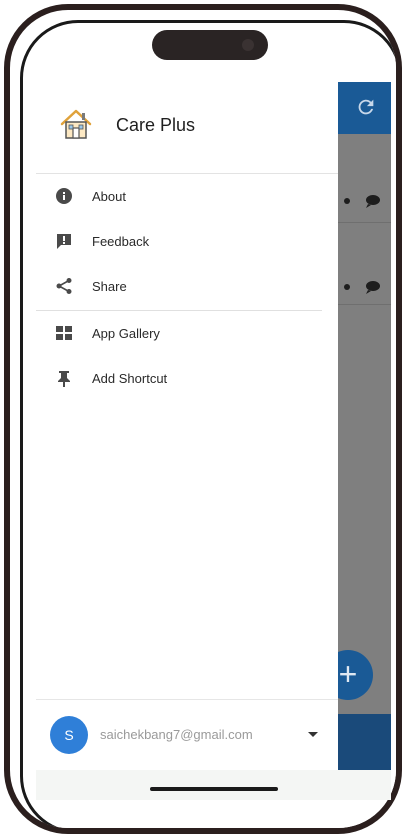 The height and width of the screenshot is (838, 406). I want to click on menu-label: App Gallery, so click(126, 333).